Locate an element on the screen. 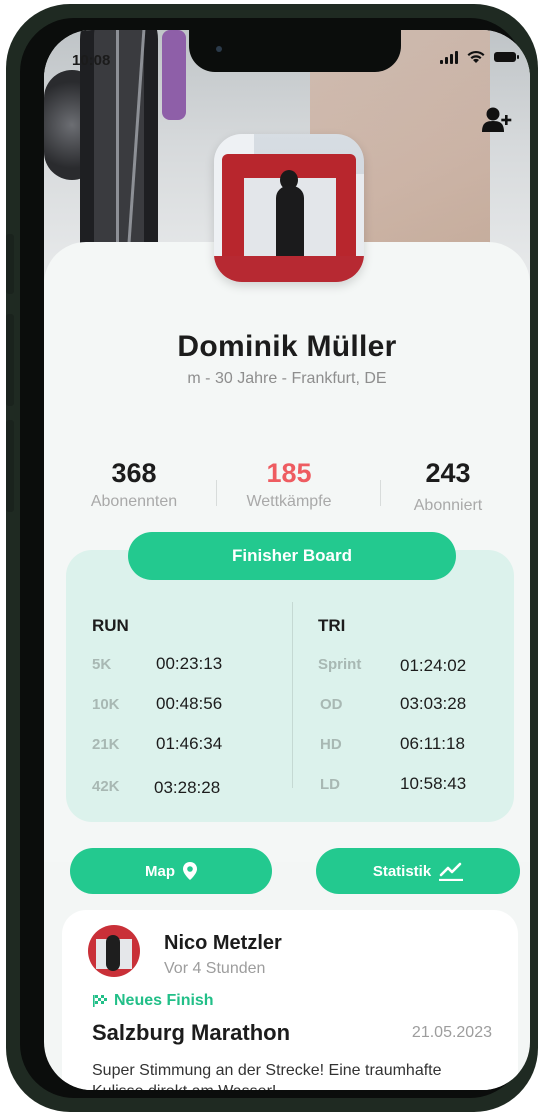 The image size is (542, 1116). run-time: 01:46:34 is located at coordinates (189, 743).